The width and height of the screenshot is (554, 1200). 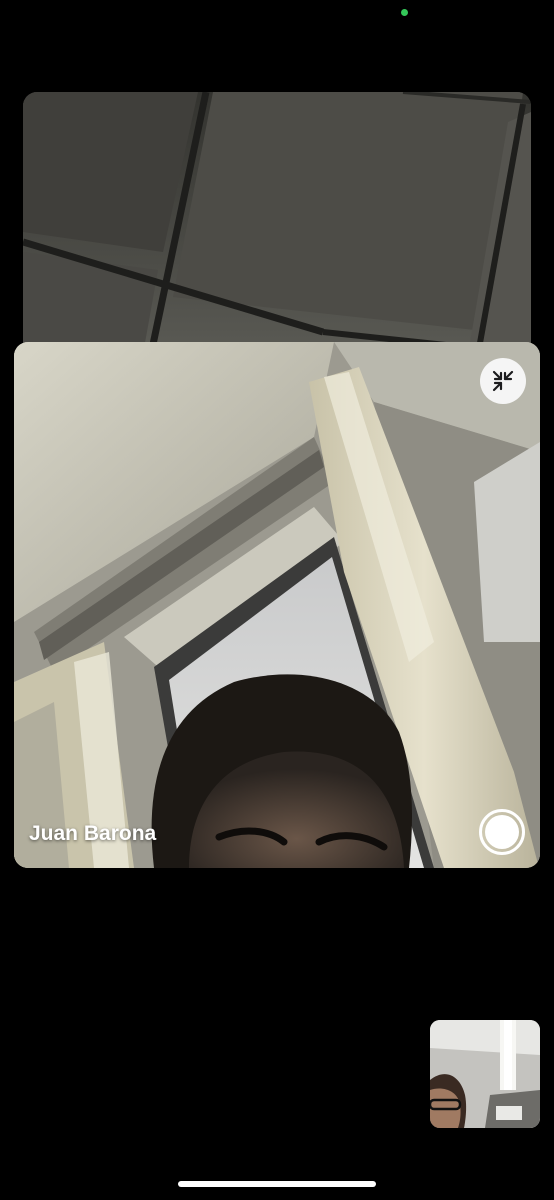 I want to click on collapse-button, so click(x=503, y=381).